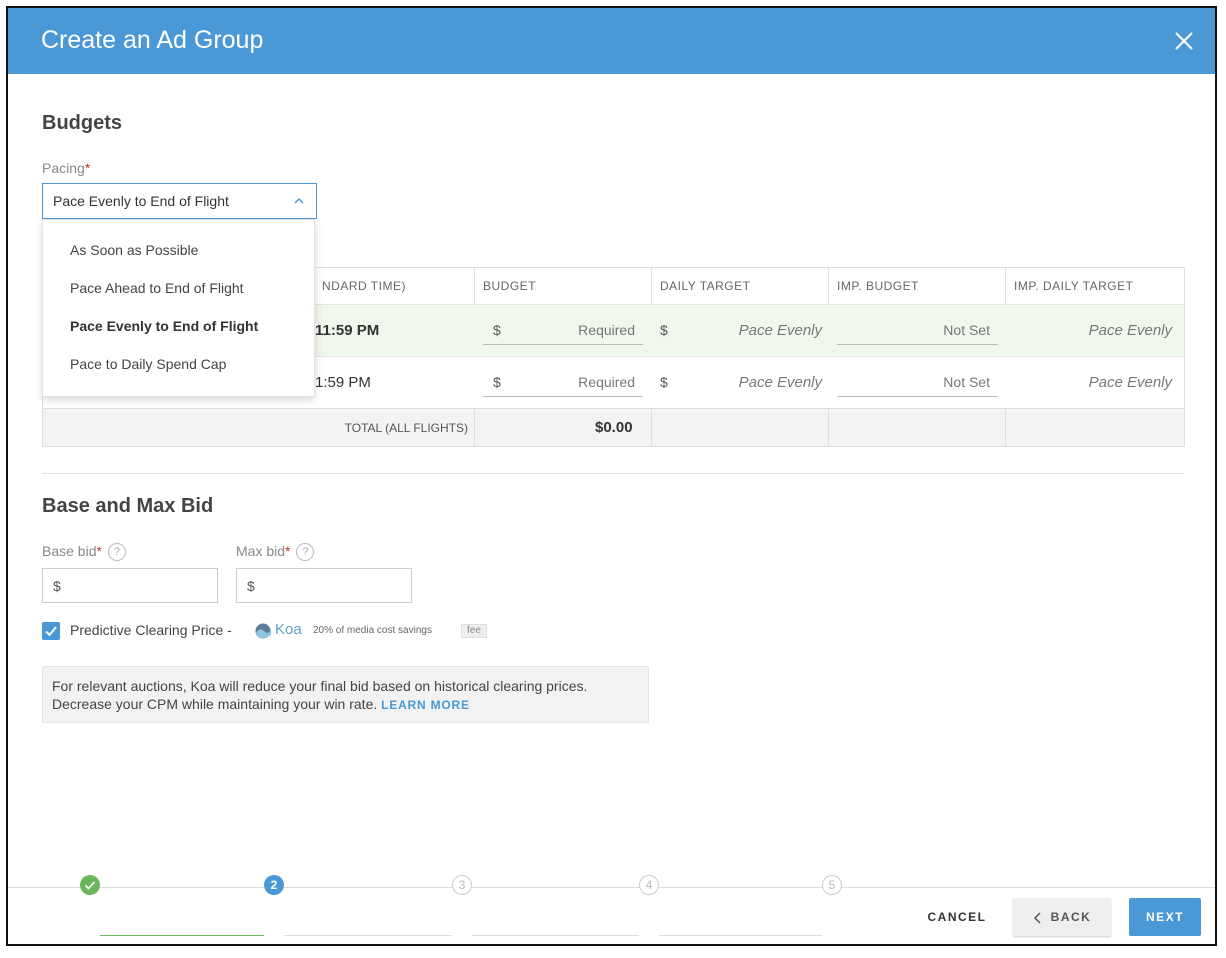 The image size is (1226, 958). Describe the element at coordinates (82, 123) in the screenshot. I see `budgets-title: Budgets` at that location.